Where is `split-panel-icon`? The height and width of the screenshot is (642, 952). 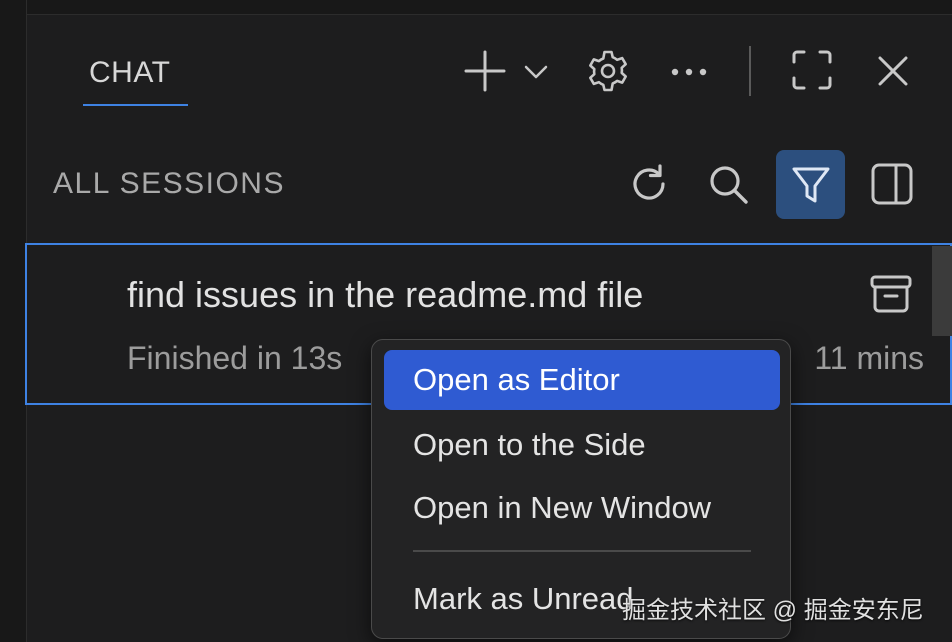 split-panel-icon is located at coordinates (892, 184).